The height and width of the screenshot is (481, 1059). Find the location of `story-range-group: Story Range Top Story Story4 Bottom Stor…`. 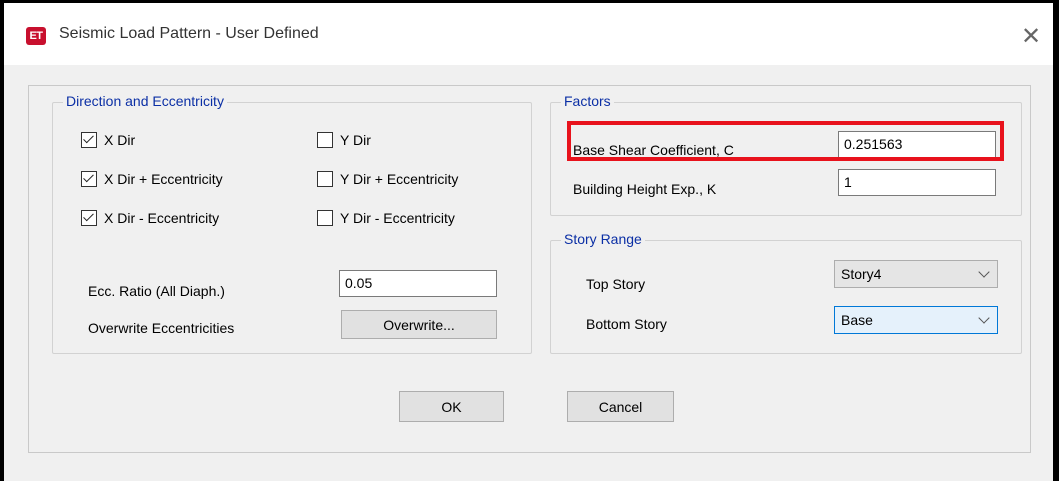

story-range-group: Story Range Top Story Story4 Bottom Stor… is located at coordinates (786, 292).